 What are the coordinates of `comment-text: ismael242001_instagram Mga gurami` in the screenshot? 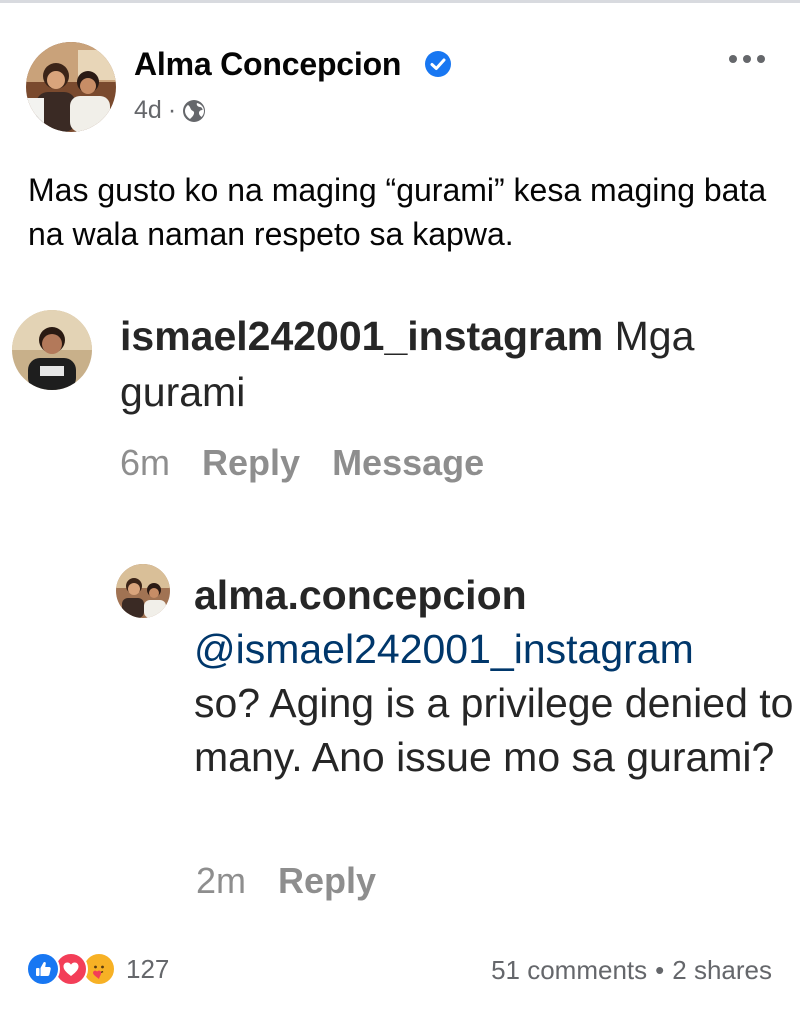 It's located at (452, 364).